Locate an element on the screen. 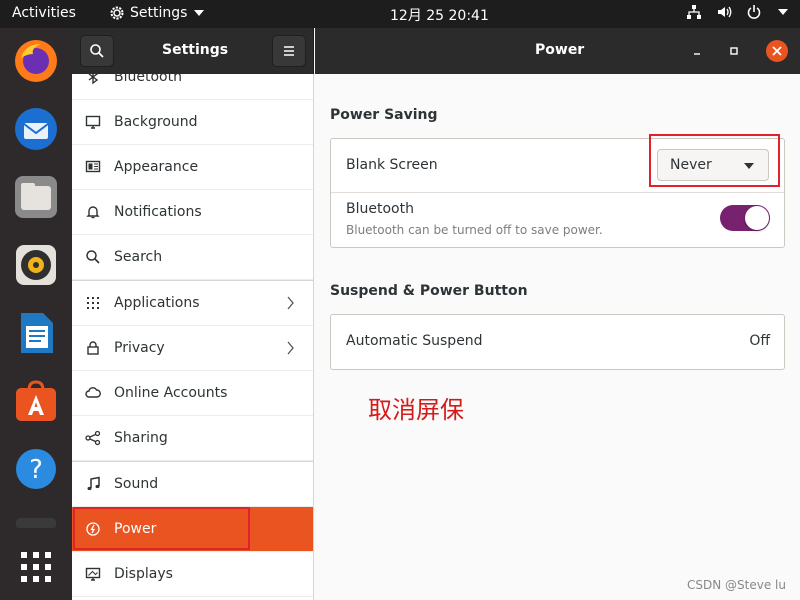 This screenshot has width=800, height=600. sidebar-item-applications: Applications is located at coordinates (192, 303).